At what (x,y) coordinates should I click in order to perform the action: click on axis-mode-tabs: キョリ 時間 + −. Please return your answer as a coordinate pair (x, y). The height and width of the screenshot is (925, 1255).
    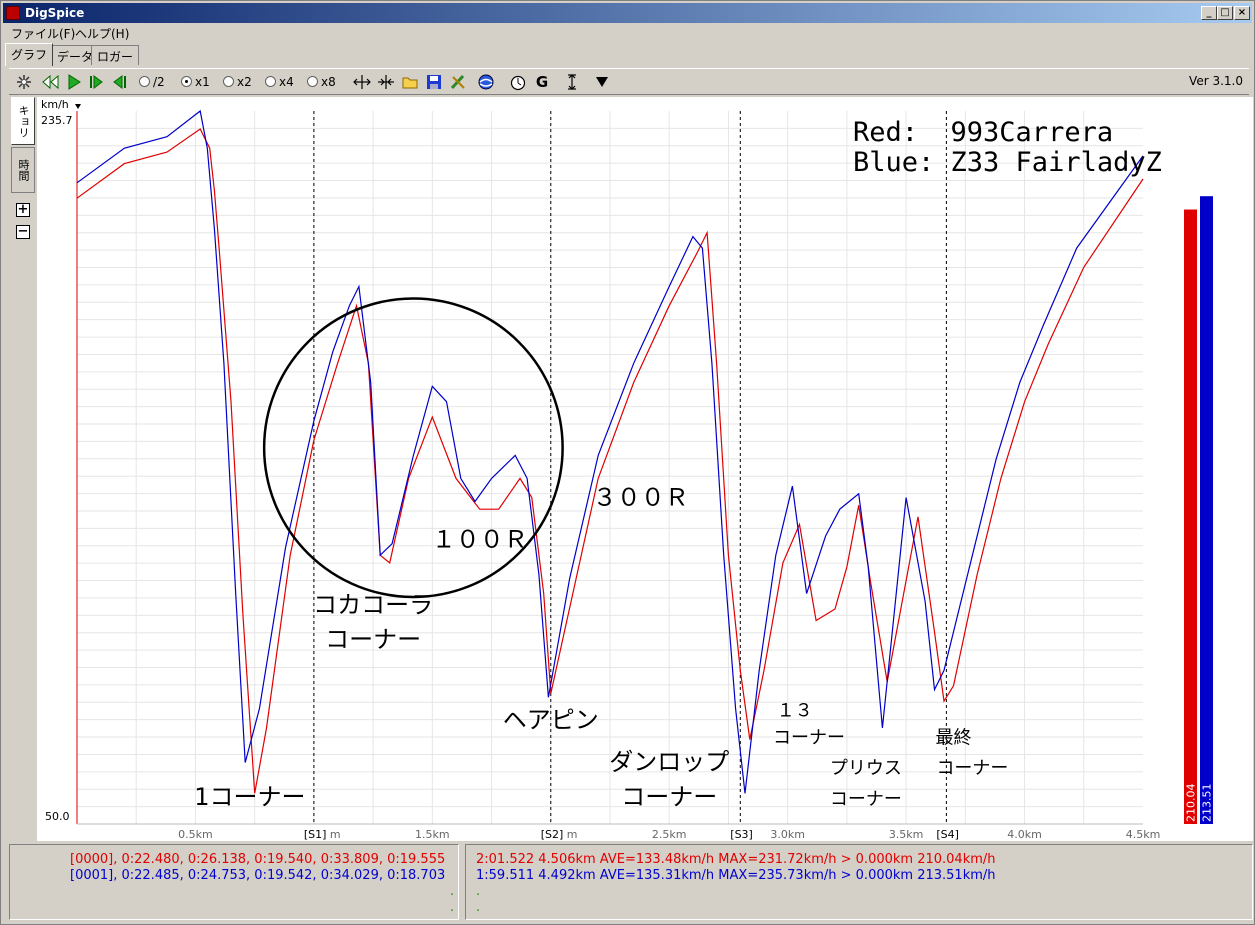
    Looking at the image, I should click on (23, 467).